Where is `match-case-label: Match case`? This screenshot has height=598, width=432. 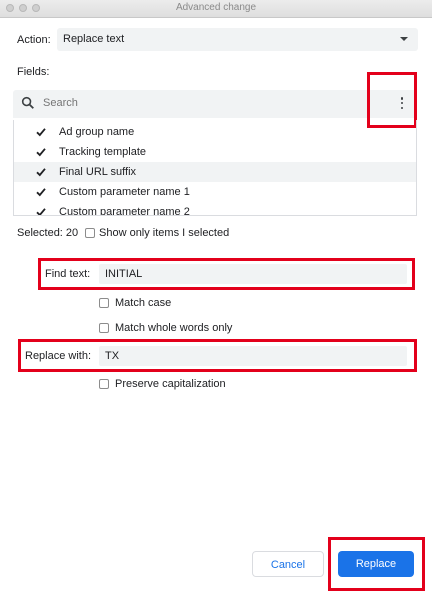 match-case-label: Match case is located at coordinates (143, 303).